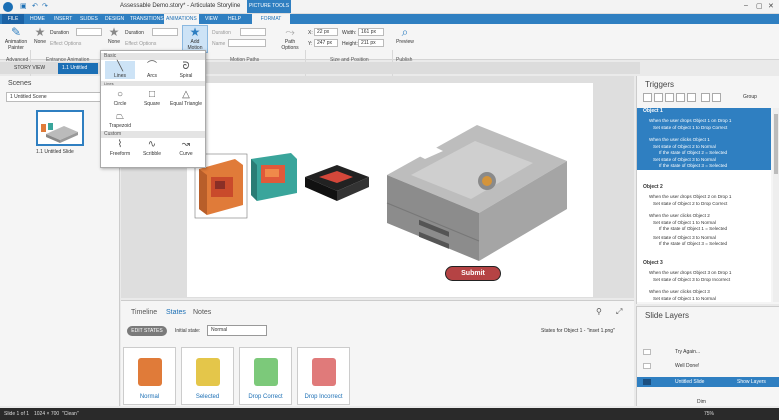 The image size is (779, 420). What do you see at coordinates (326, 43) in the screenshot?
I see `y-input: 247 px` at bounding box center [326, 43].